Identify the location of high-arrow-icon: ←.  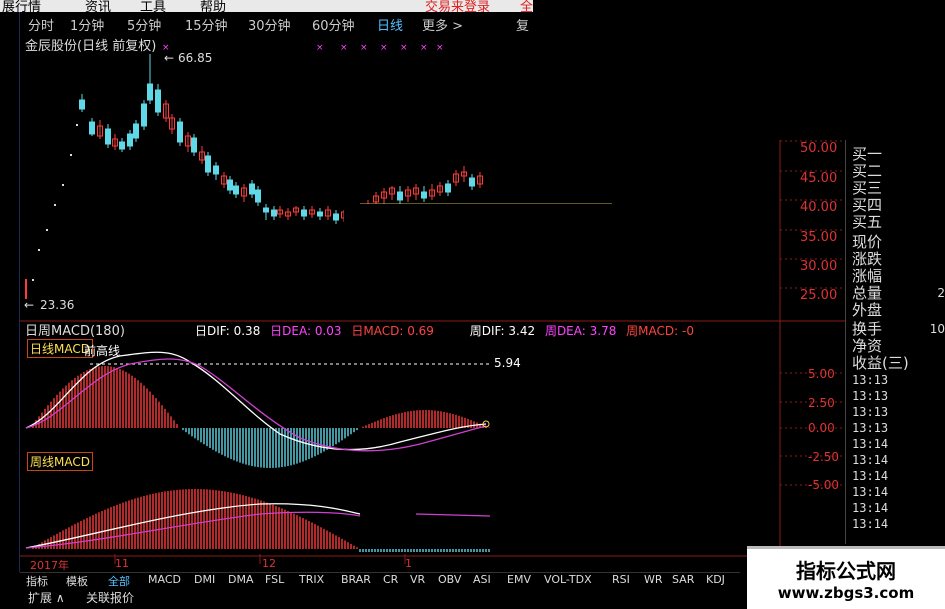
(169, 58).